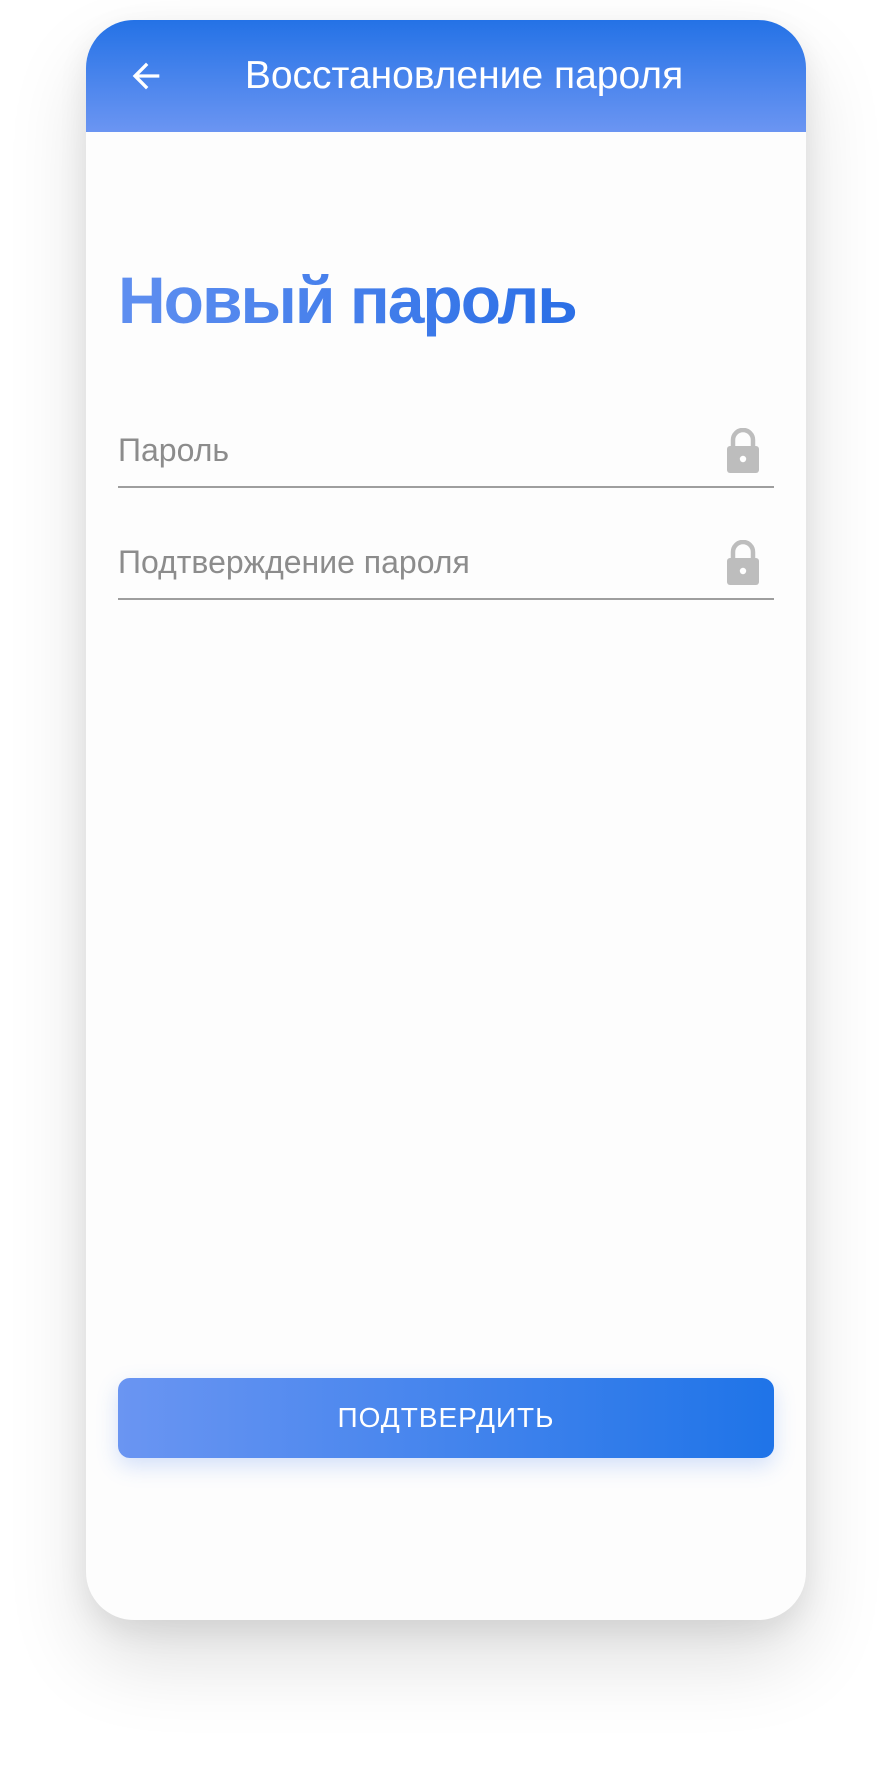 The width and height of the screenshot is (892, 1772). What do you see at coordinates (464, 75) in the screenshot?
I see `page-title: Восстановление пароля` at bounding box center [464, 75].